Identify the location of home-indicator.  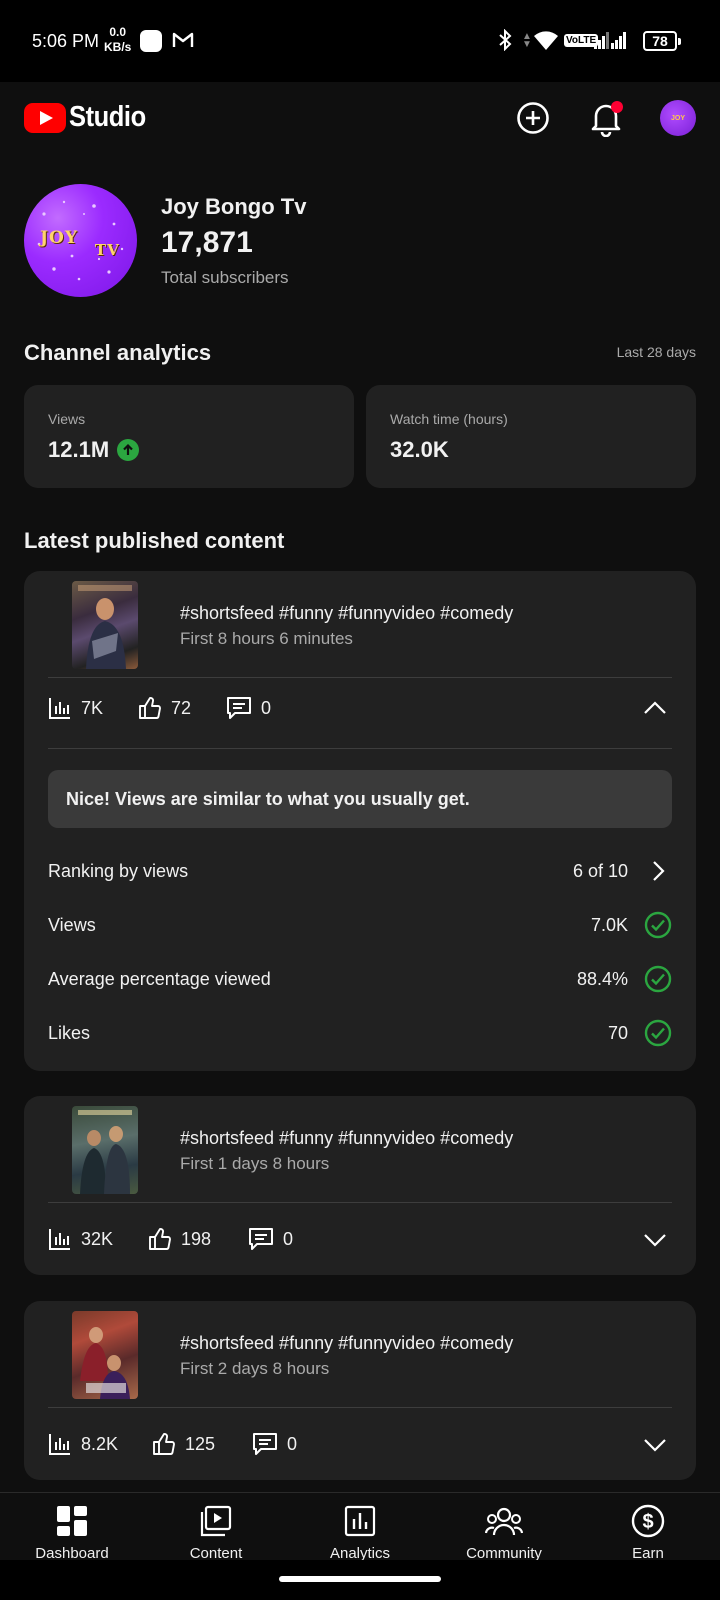
(360, 1579).